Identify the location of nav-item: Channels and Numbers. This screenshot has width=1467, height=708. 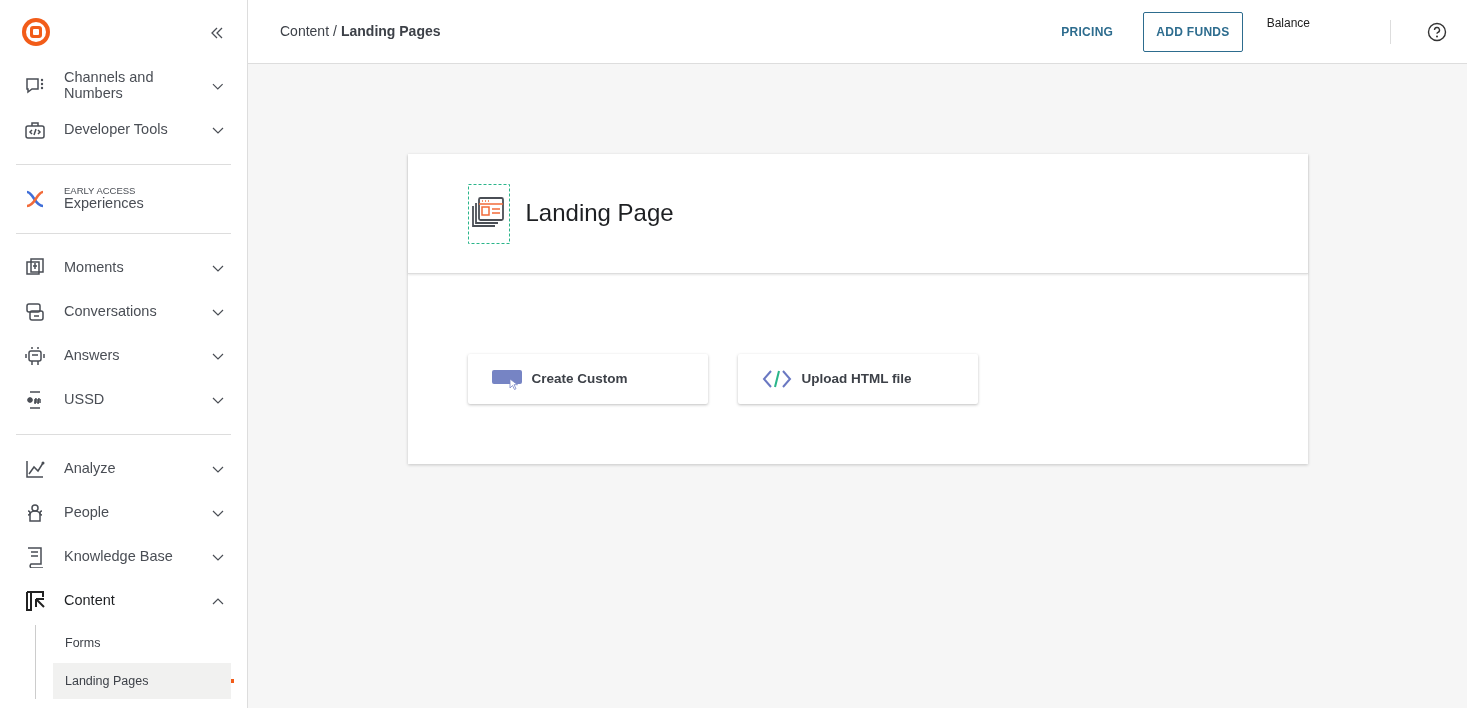
(123, 86).